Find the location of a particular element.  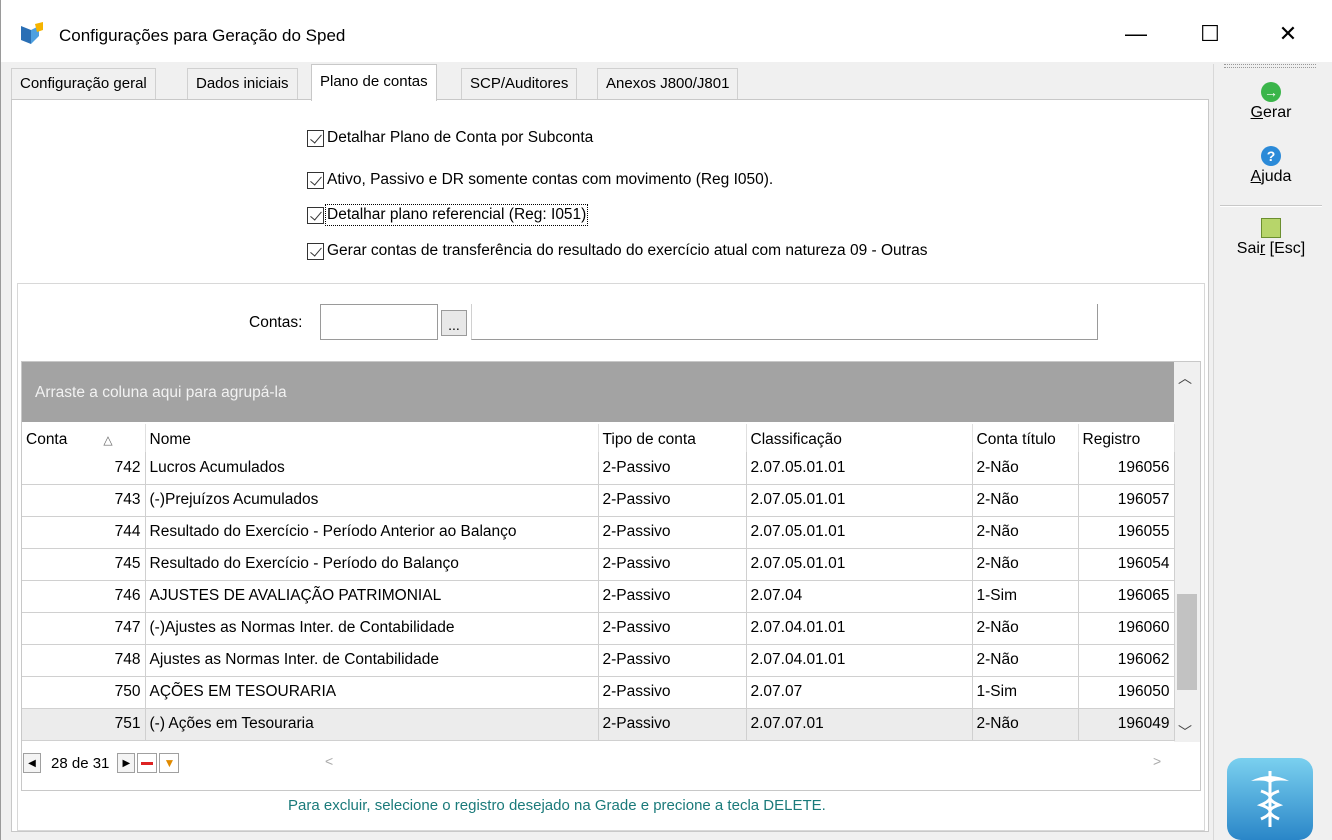

cell-registro: 196050 is located at coordinates (1126, 692).